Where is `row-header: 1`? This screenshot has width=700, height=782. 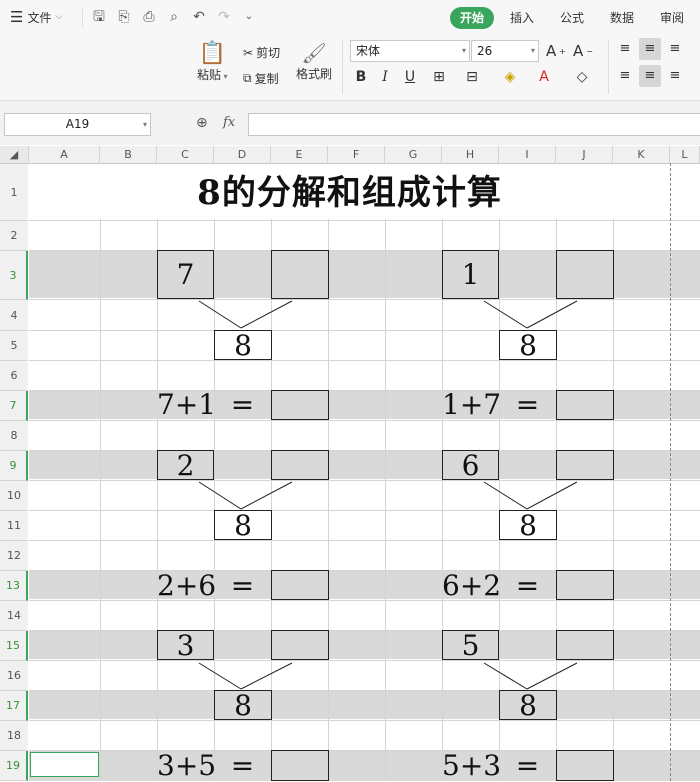
row-header: 1 is located at coordinates (14, 192).